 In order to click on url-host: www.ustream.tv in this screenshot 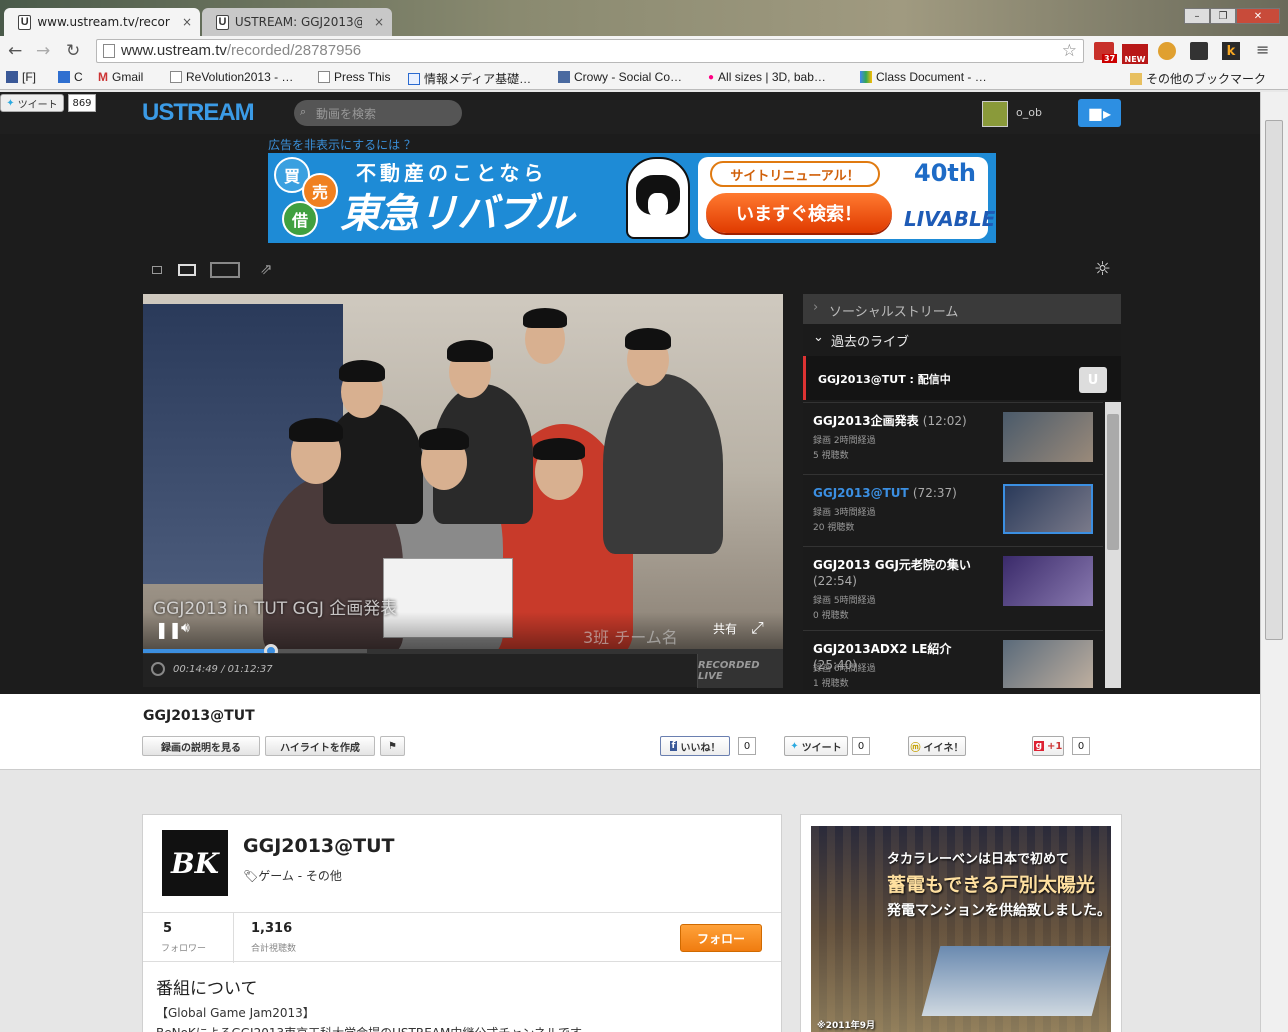, I will do `click(174, 50)`.